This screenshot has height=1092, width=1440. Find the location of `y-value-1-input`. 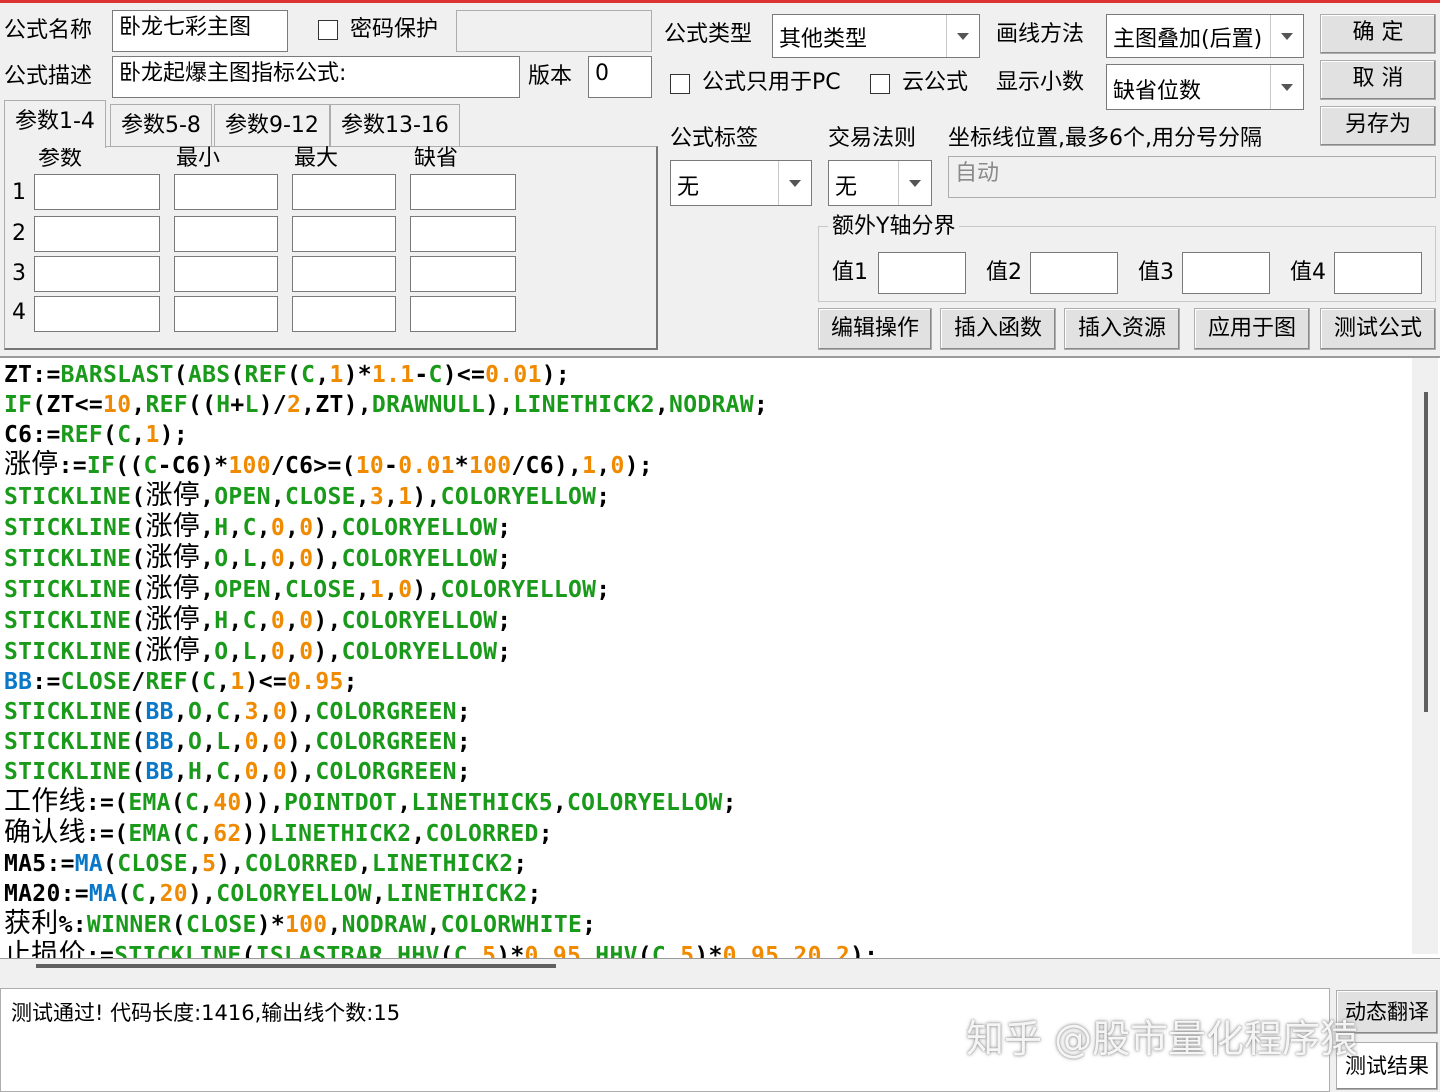

y-value-1-input is located at coordinates (922, 273).